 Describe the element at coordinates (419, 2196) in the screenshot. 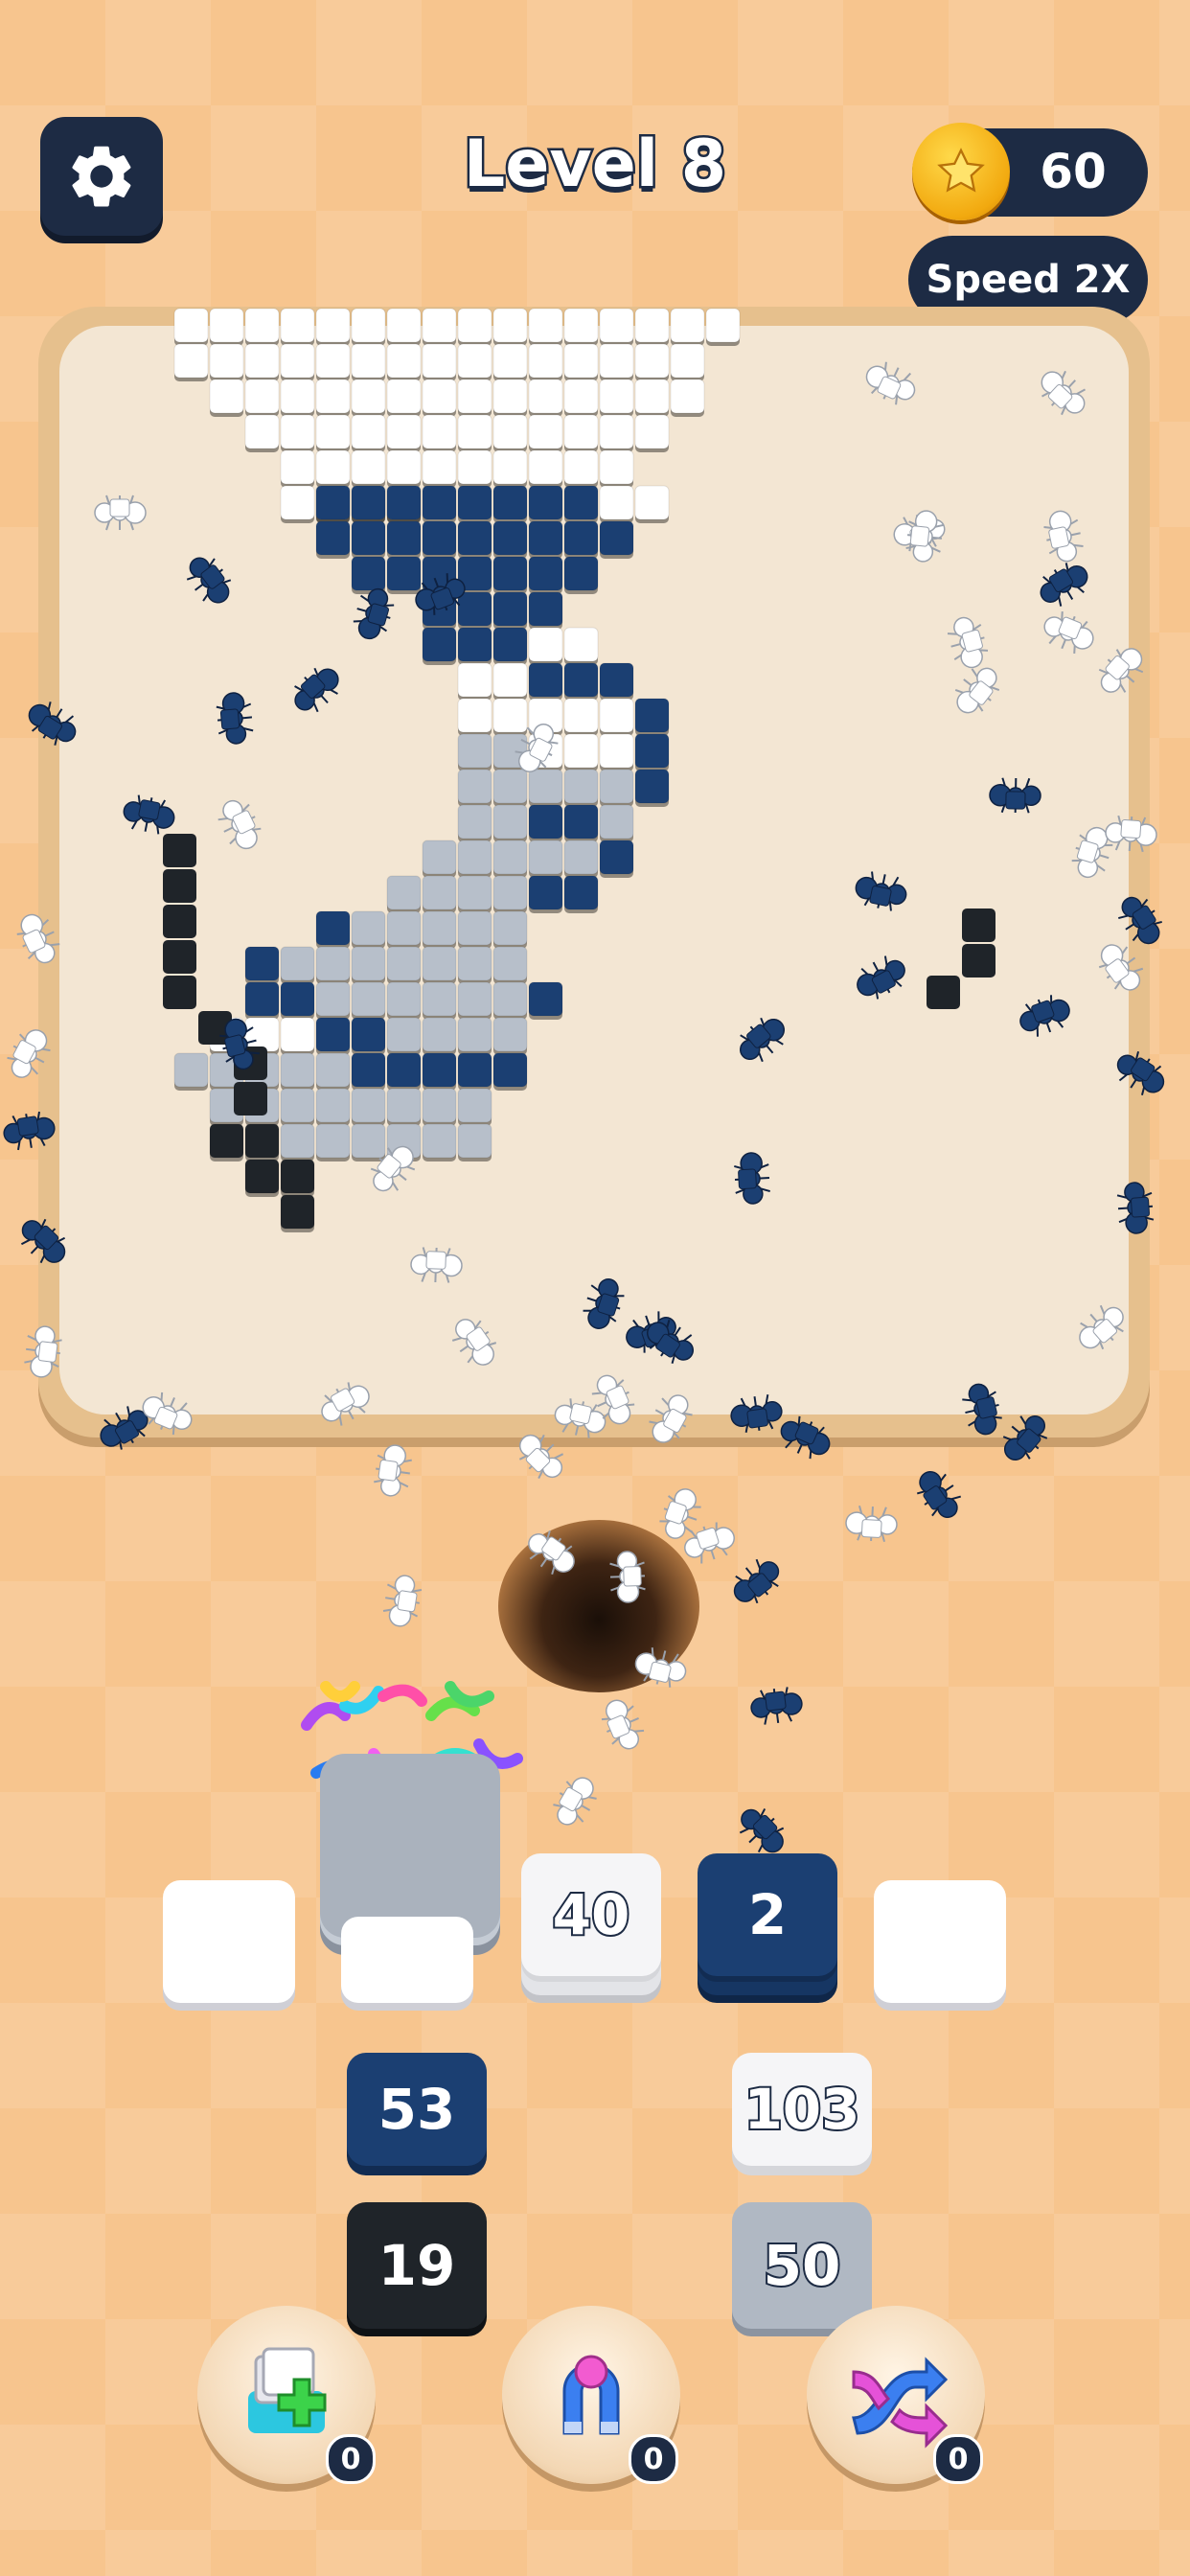

I see `queue-left-column: 53 19` at that location.